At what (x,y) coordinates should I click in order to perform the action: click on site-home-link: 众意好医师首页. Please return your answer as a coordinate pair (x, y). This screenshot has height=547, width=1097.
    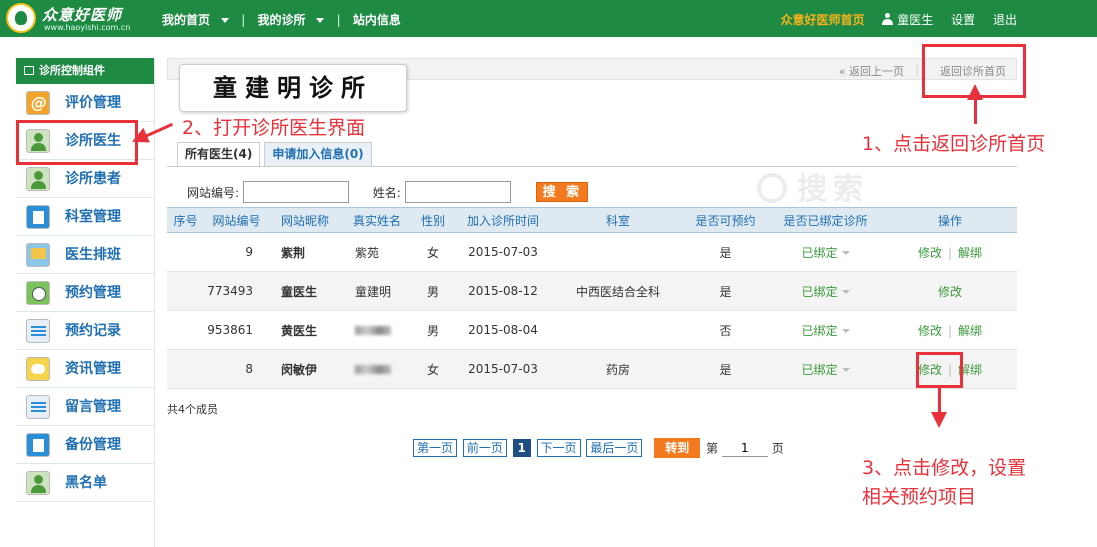
    Looking at the image, I should click on (822, 20).